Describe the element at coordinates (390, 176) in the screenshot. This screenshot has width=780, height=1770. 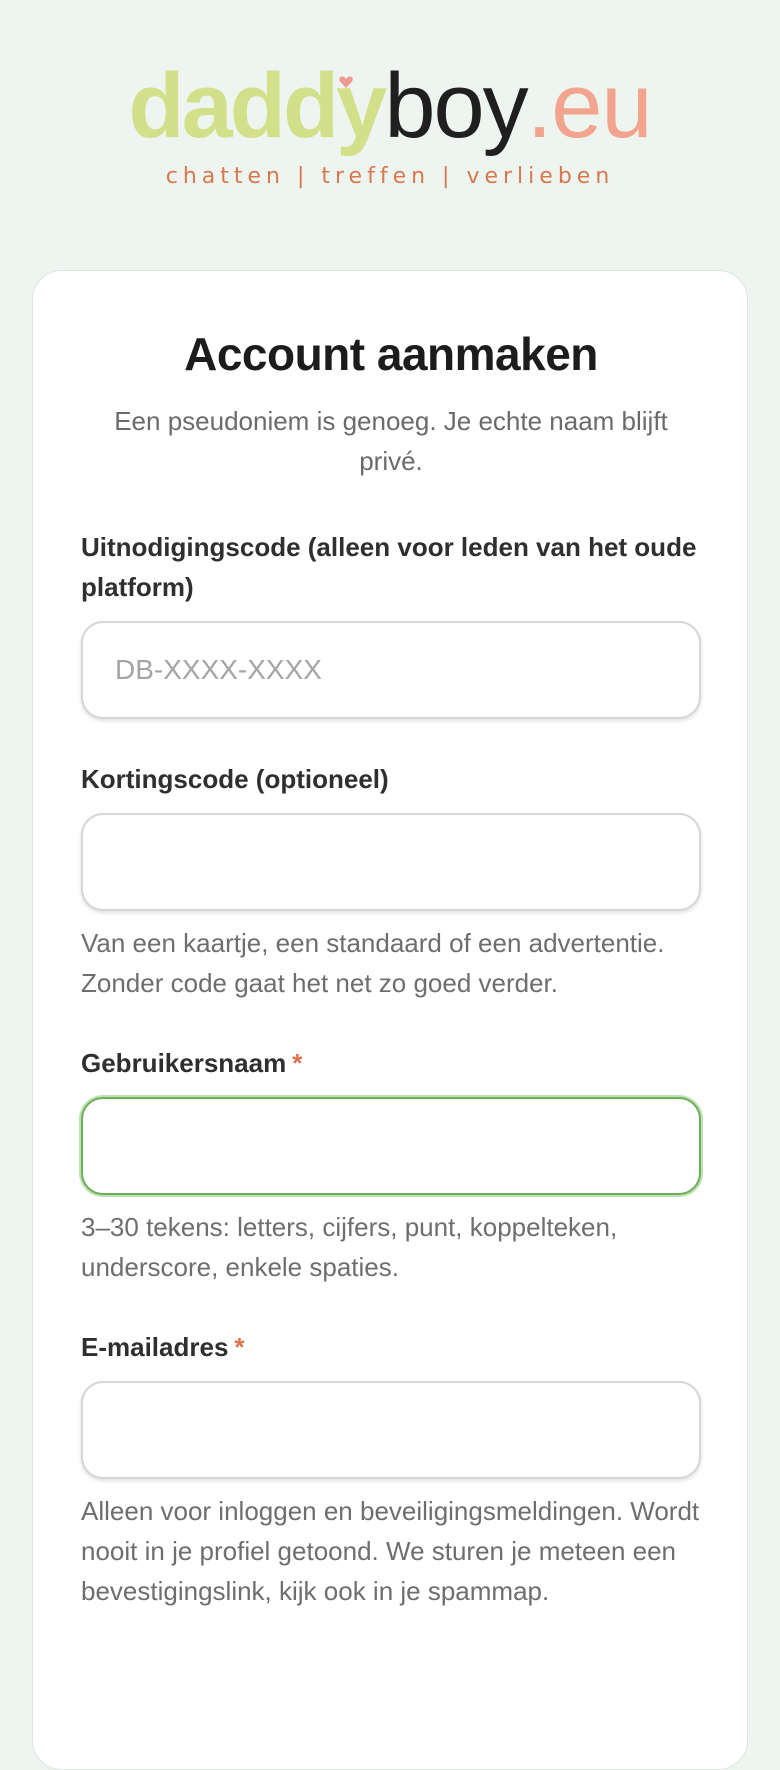
I see `brand-tagline: chatten | treffen | verlieben` at that location.